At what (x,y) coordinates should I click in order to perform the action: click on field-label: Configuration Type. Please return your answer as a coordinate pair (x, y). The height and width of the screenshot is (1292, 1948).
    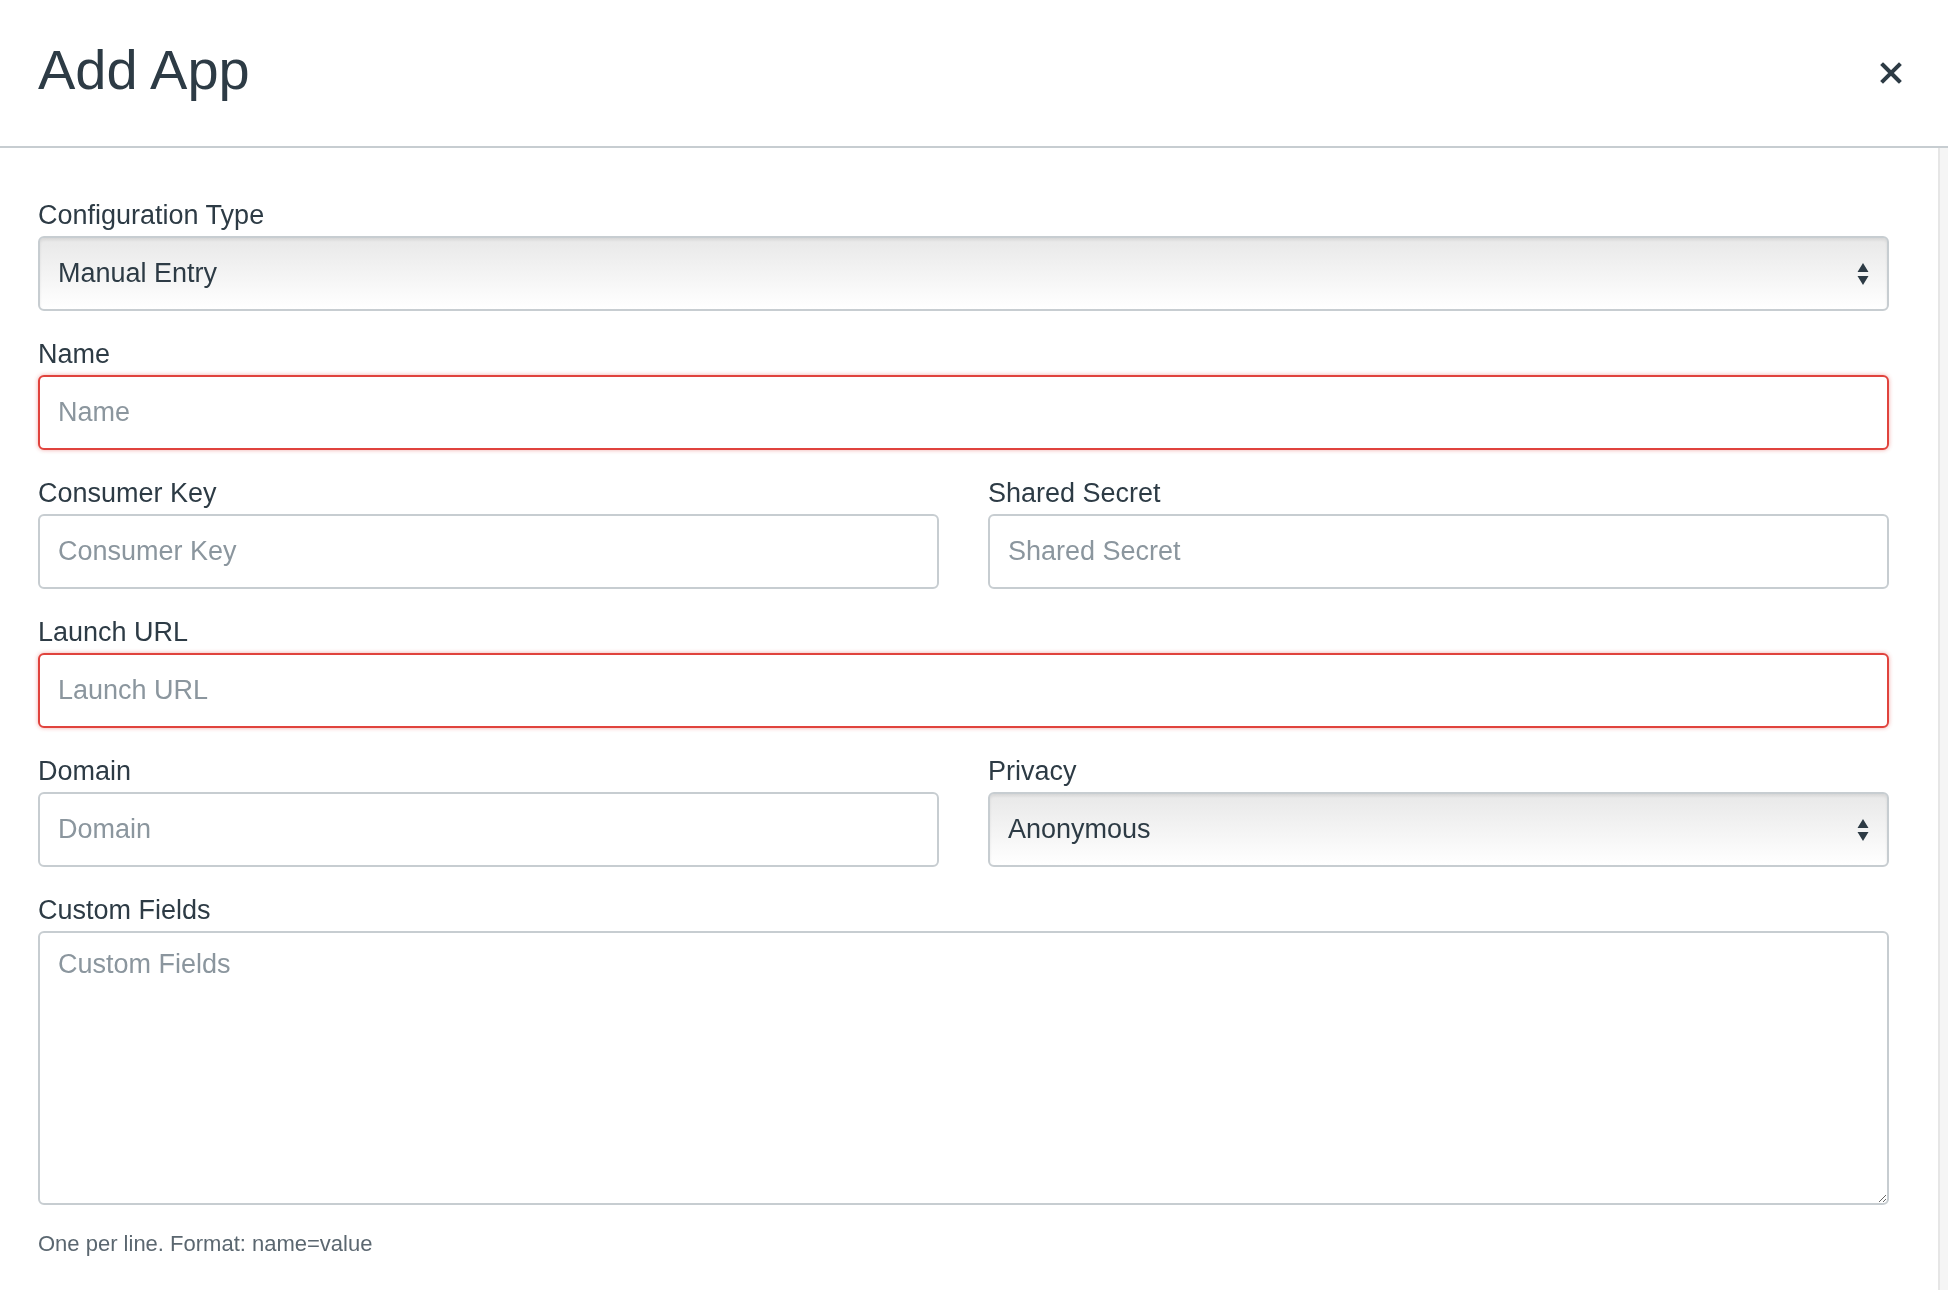
    Looking at the image, I should click on (152, 215).